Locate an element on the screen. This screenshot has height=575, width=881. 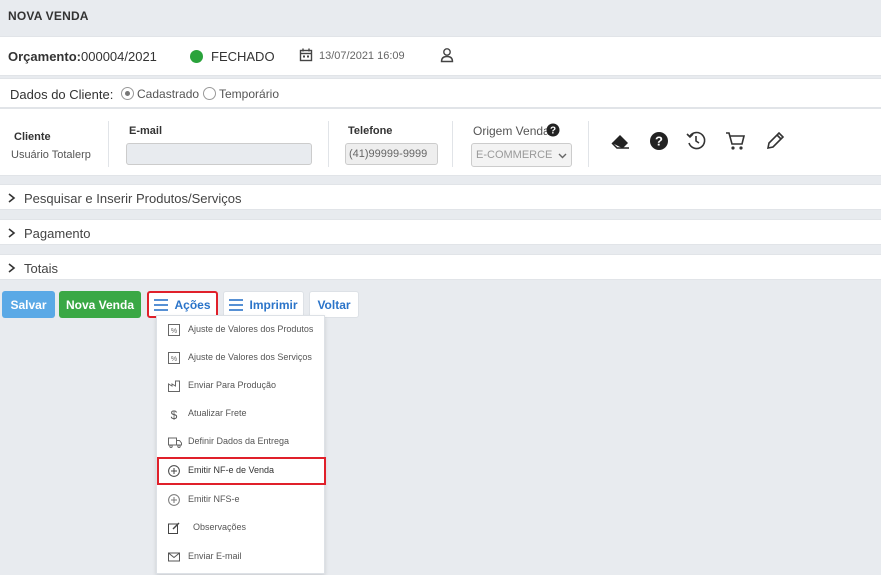
acoes-button-label: Ações is located at coordinates (192, 304).